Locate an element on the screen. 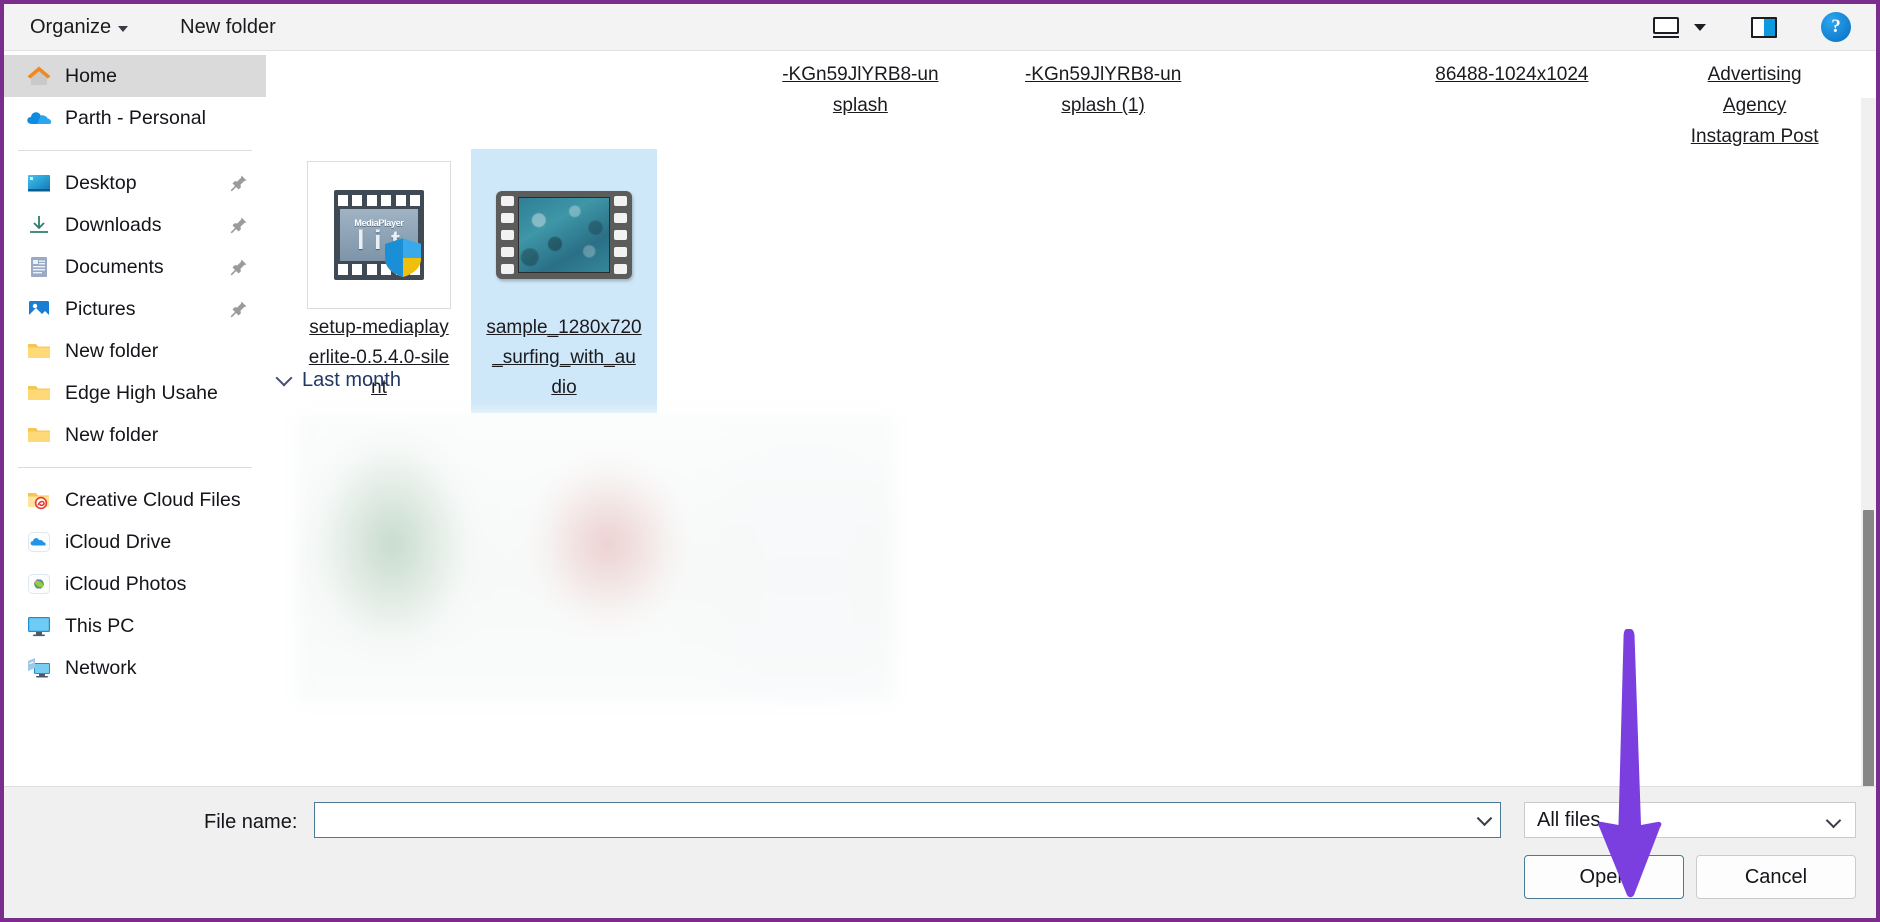  video-film-thumbnail is located at coordinates (564, 235).